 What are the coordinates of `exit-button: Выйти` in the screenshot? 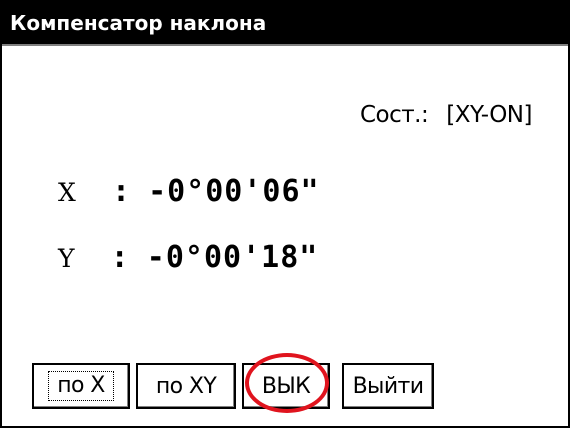 It's located at (388, 386).